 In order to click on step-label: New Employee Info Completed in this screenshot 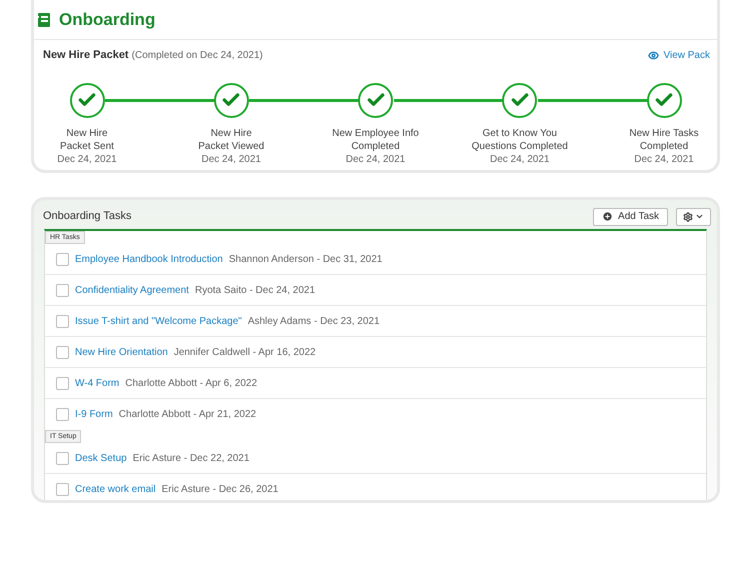, I will do `click(375, 139)`.